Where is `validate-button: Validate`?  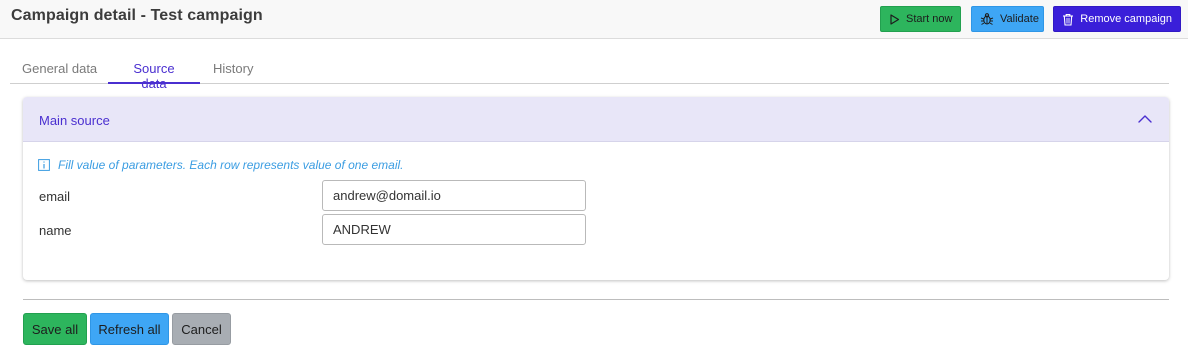 validate-button: Validate is located at coordinates (1007, 19).